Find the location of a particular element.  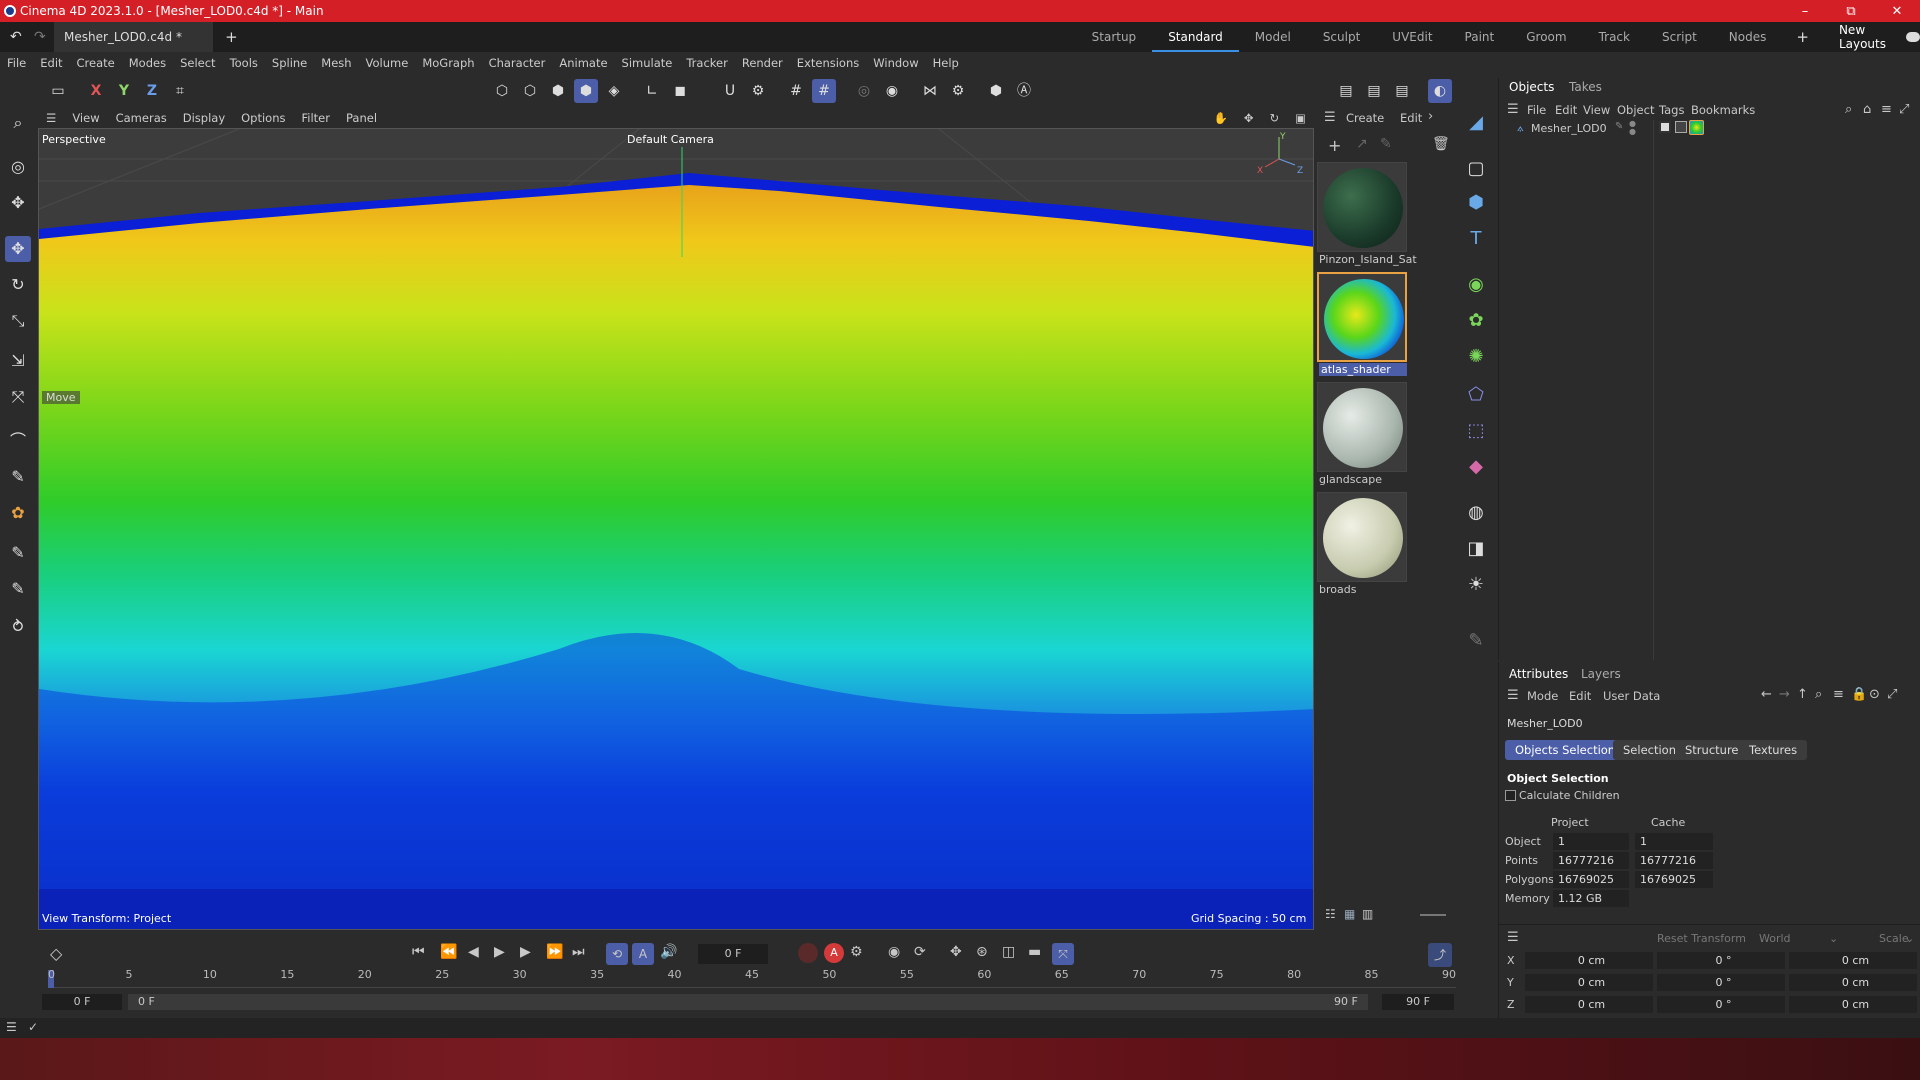

objects-menu-edit: Edit is located at coordinates (1566, 110).